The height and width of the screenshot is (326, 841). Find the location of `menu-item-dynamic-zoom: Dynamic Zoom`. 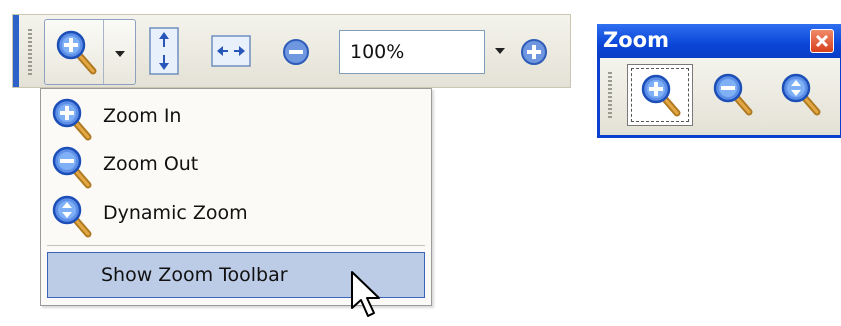

menu-item-dynamic-zoom: Dynamic Zoom is located at coordinates (236, 214).